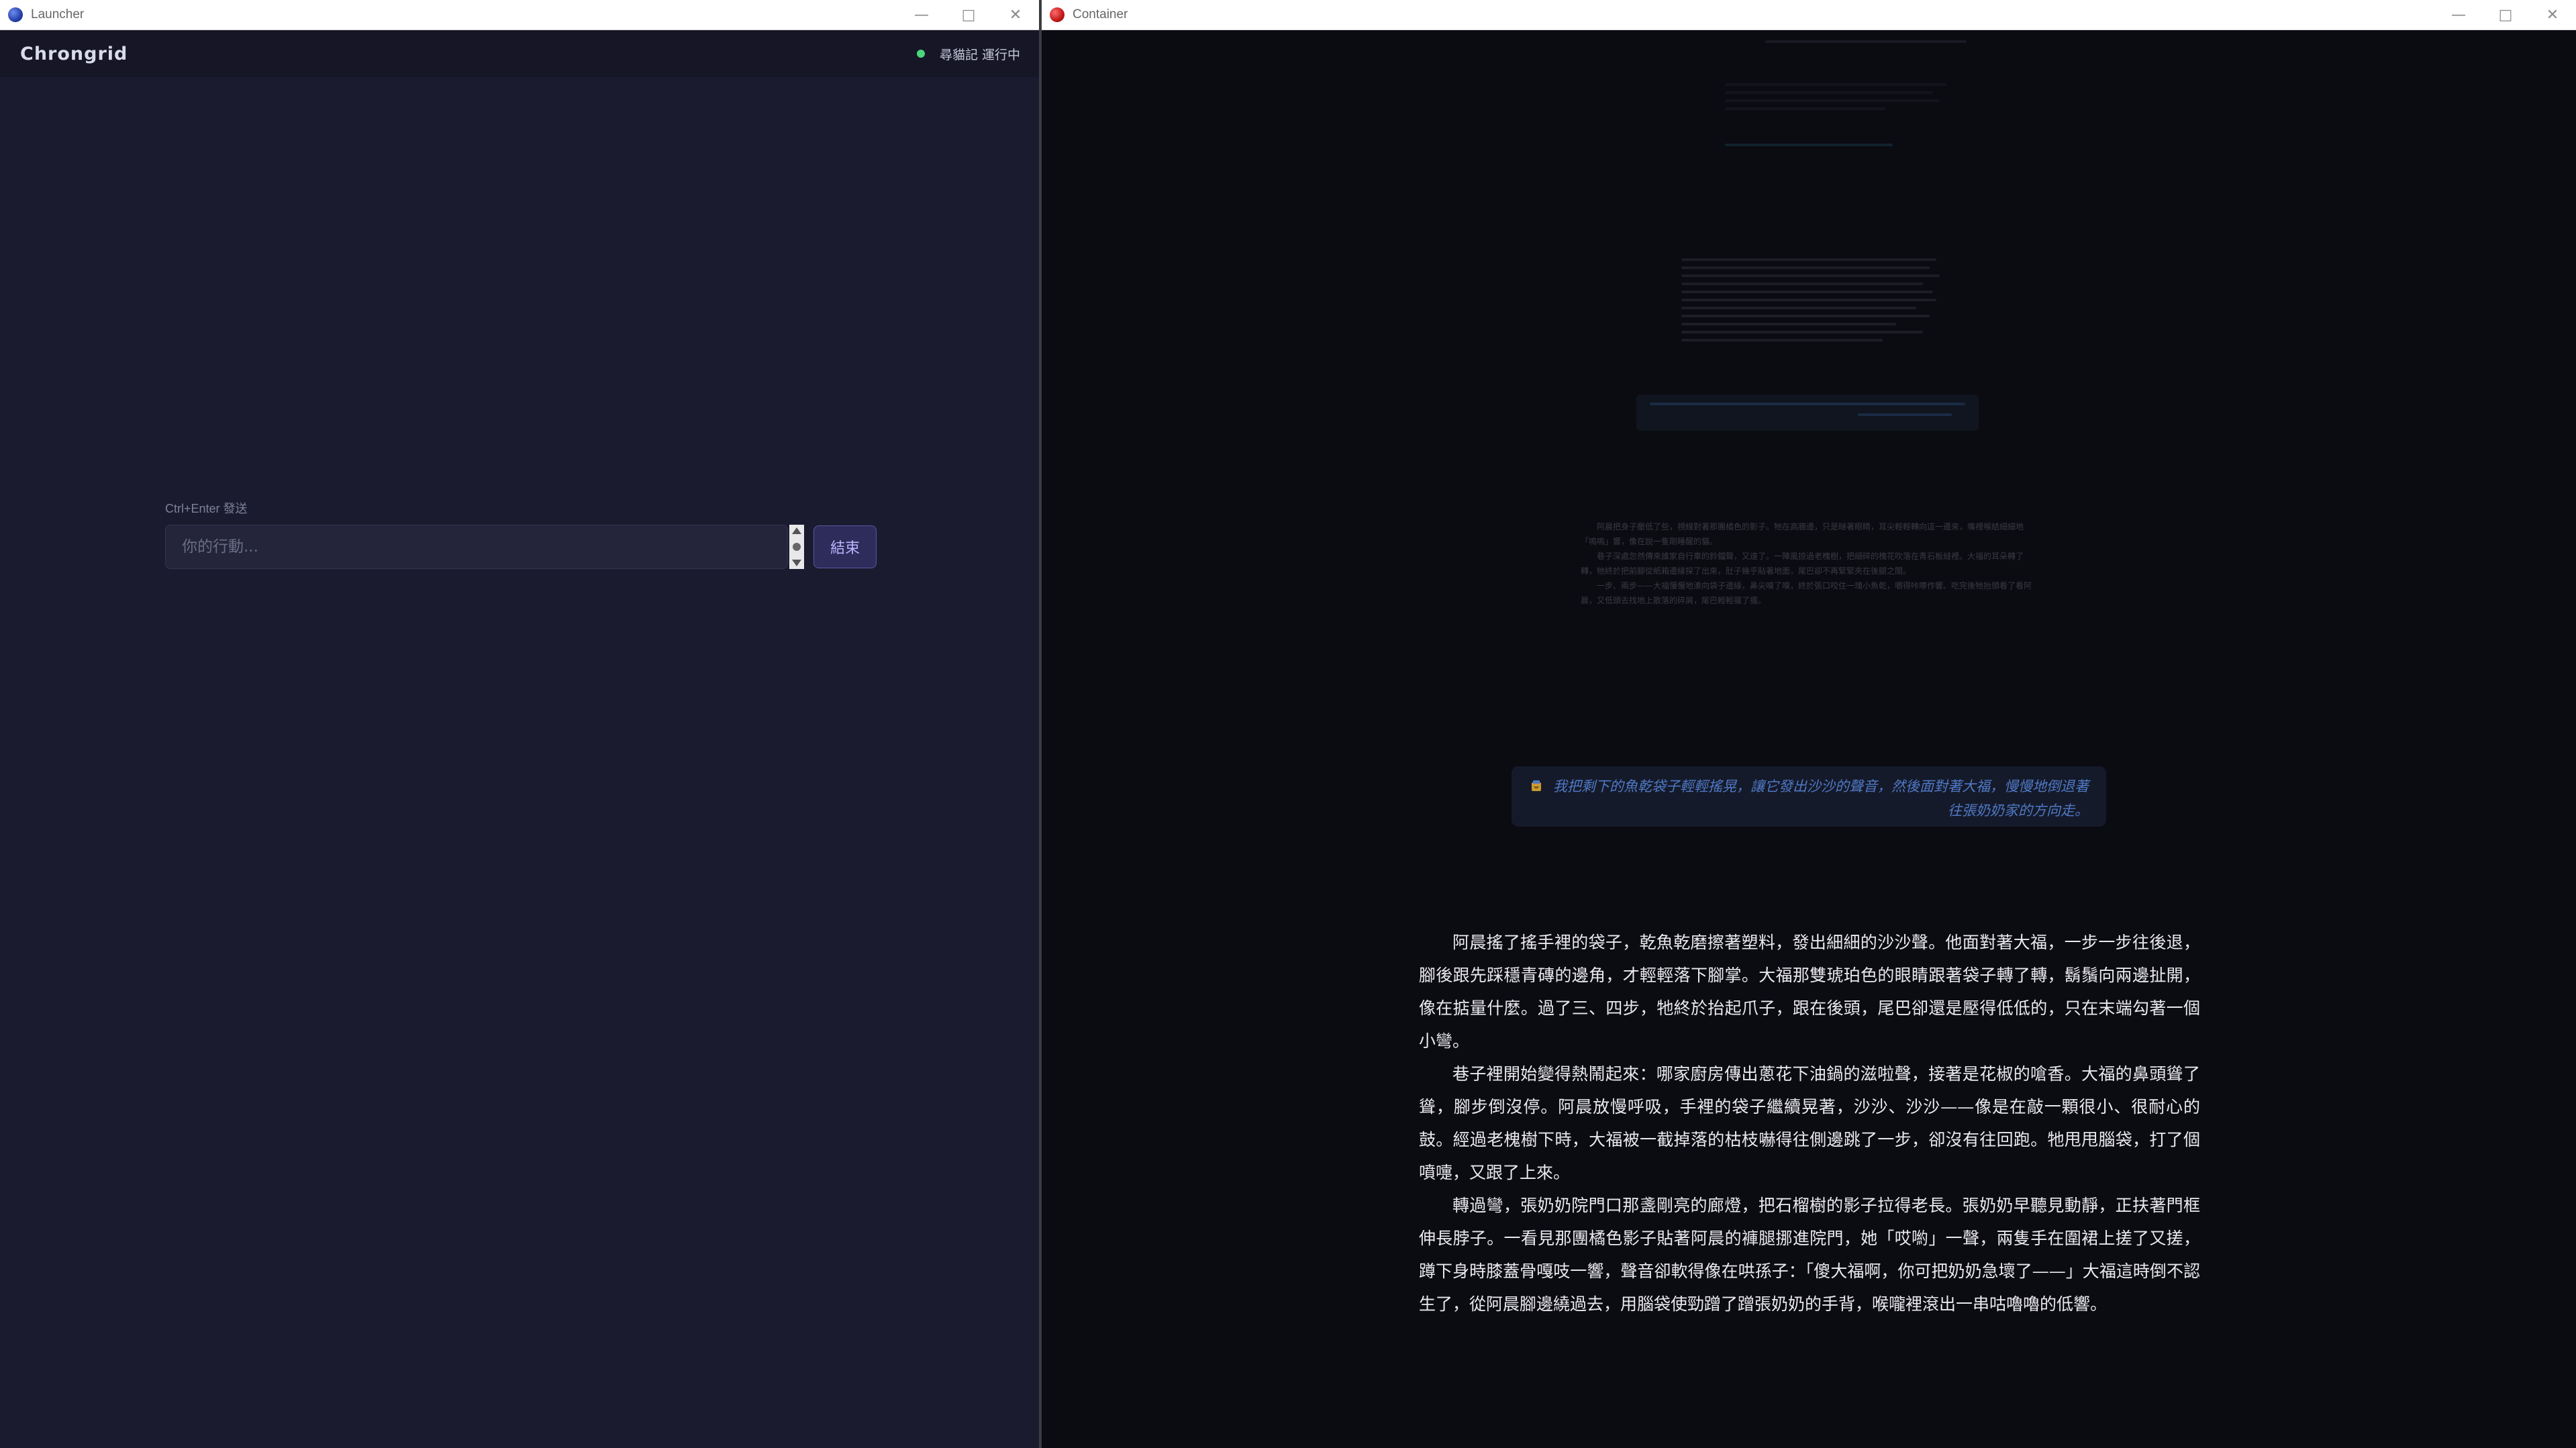  I want to click on fish-bag-icon, so click(1536, 785).